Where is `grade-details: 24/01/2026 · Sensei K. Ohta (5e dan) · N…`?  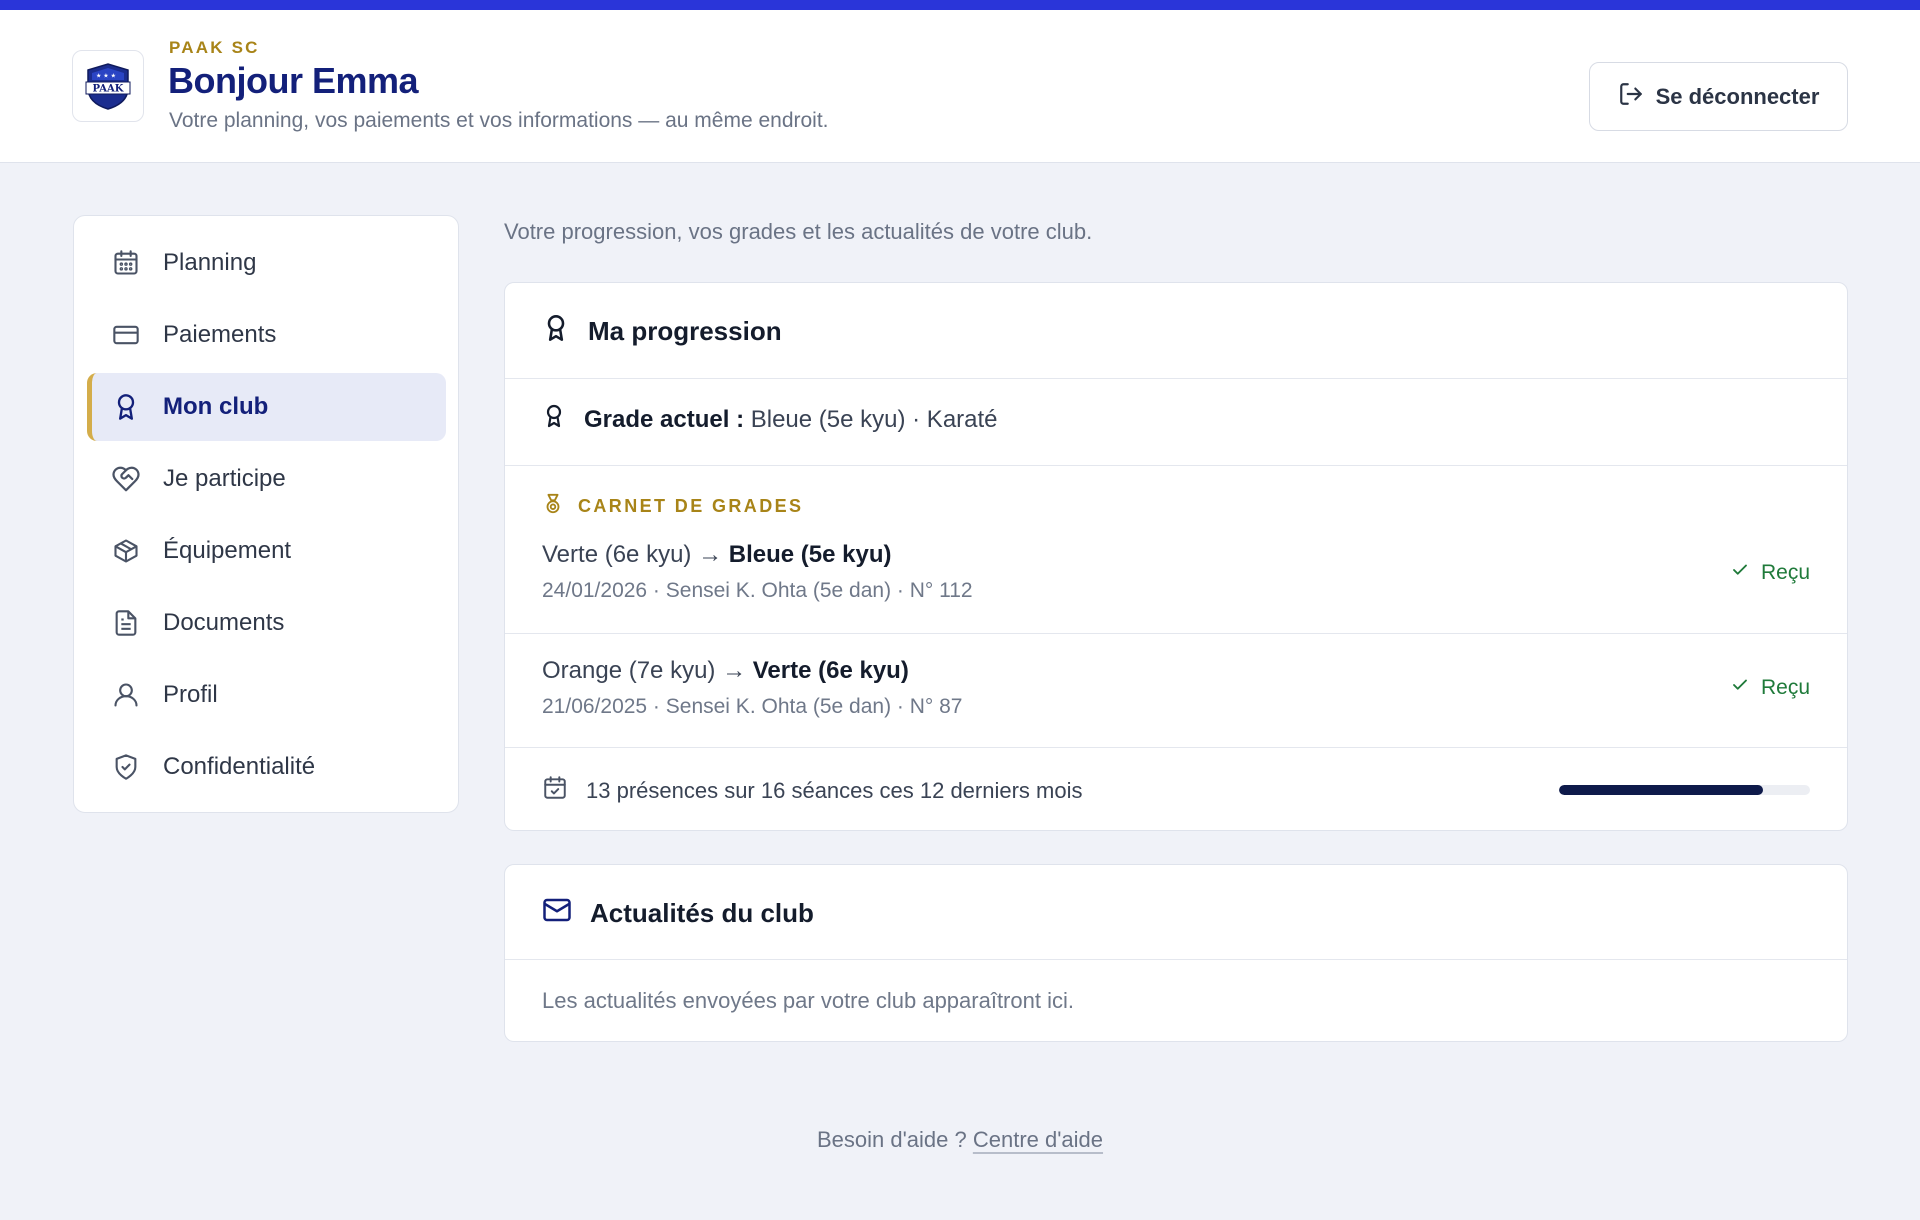 grade-details: 24/01/2026 · Sensei K. Ohta (5e dan) · N… is located at coordinates (757, 590).